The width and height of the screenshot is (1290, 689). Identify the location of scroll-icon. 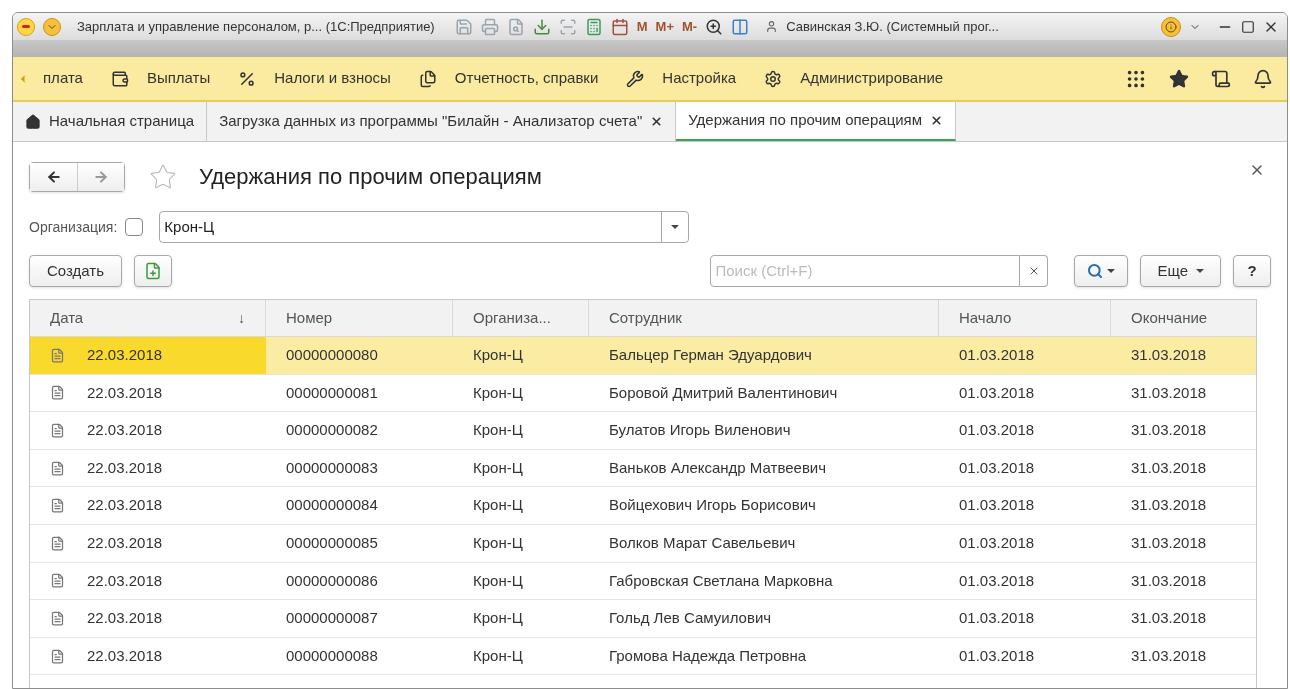
(1221, 78).